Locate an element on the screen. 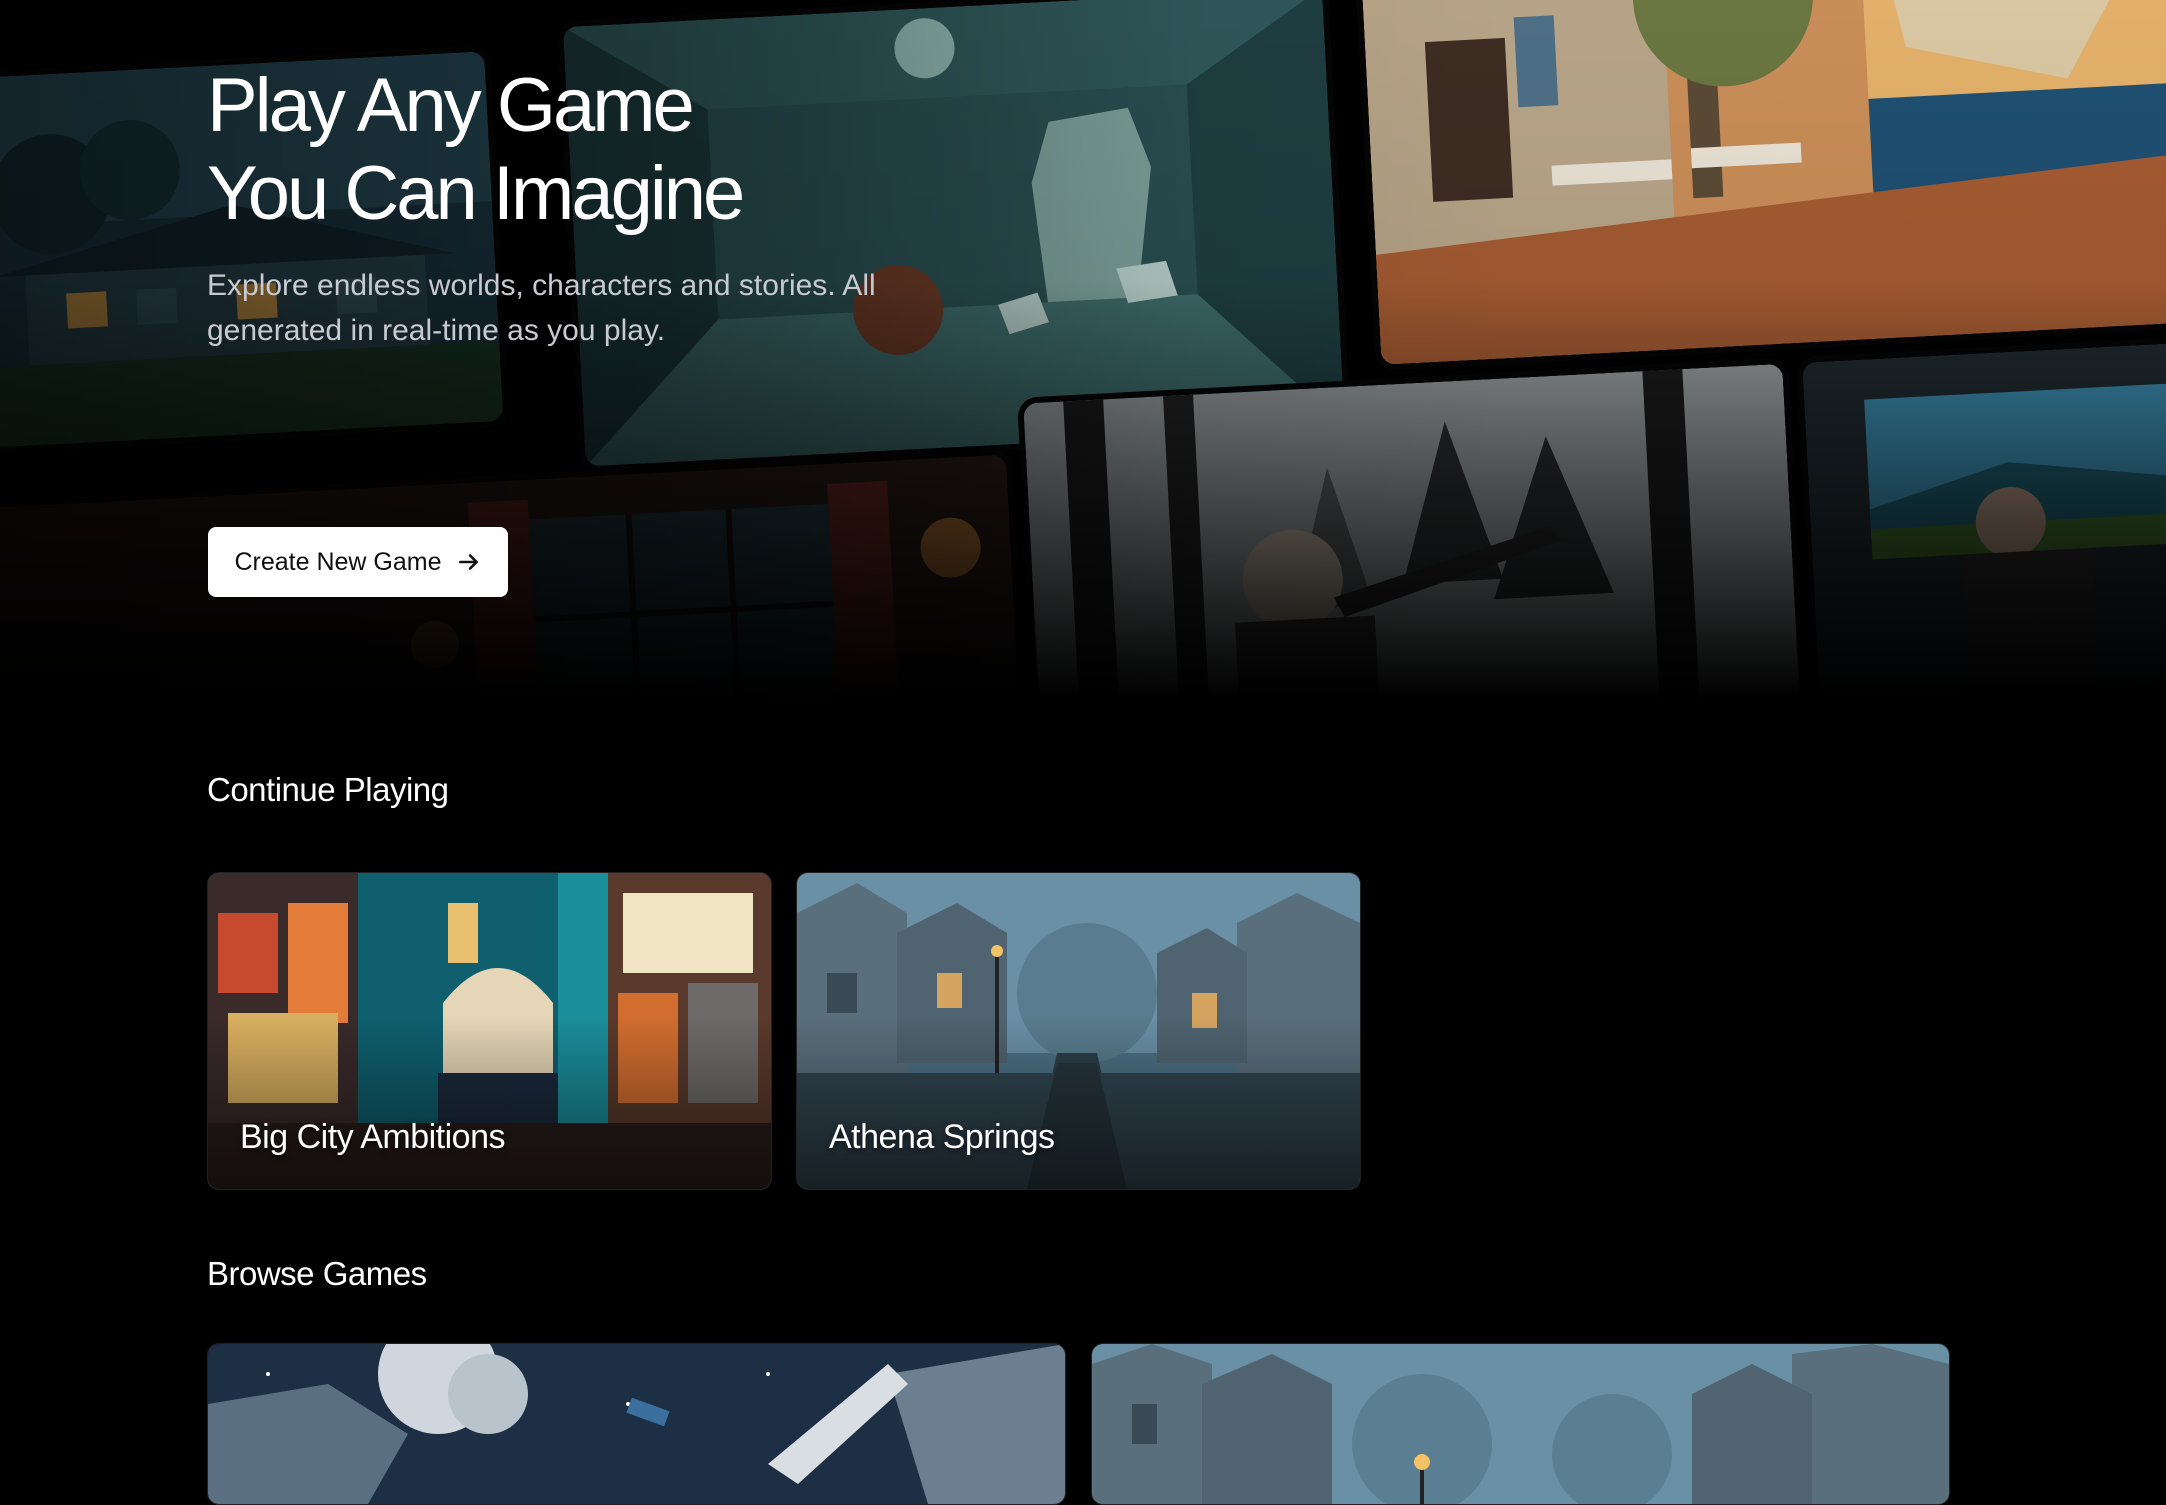  create-new-game-label: Create New Game is located at coordinates (338, 561).